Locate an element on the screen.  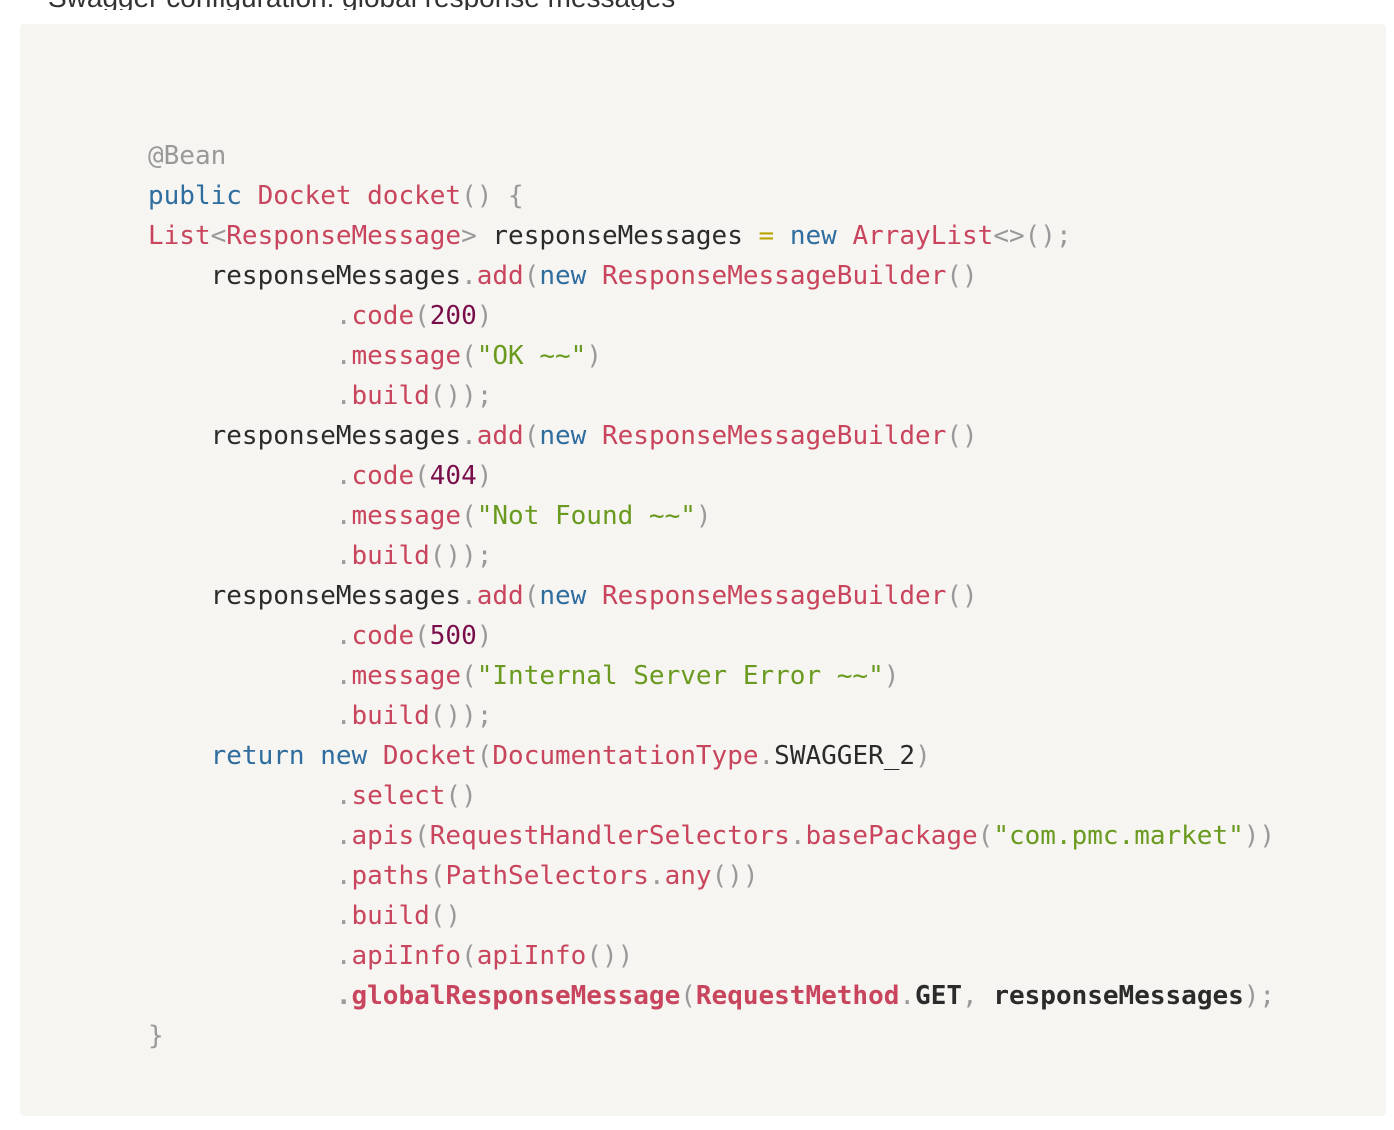
number-token: 200 is located at coordinates (453, 316).